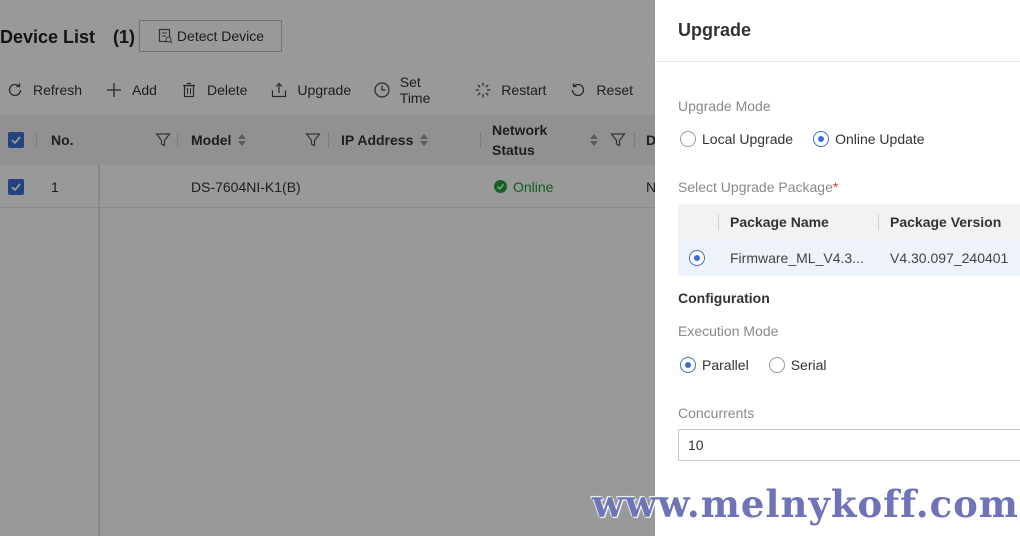 The image size is (1020, 536). I want to click on package-table-header: Package Name Package Version, so click(849, 222).